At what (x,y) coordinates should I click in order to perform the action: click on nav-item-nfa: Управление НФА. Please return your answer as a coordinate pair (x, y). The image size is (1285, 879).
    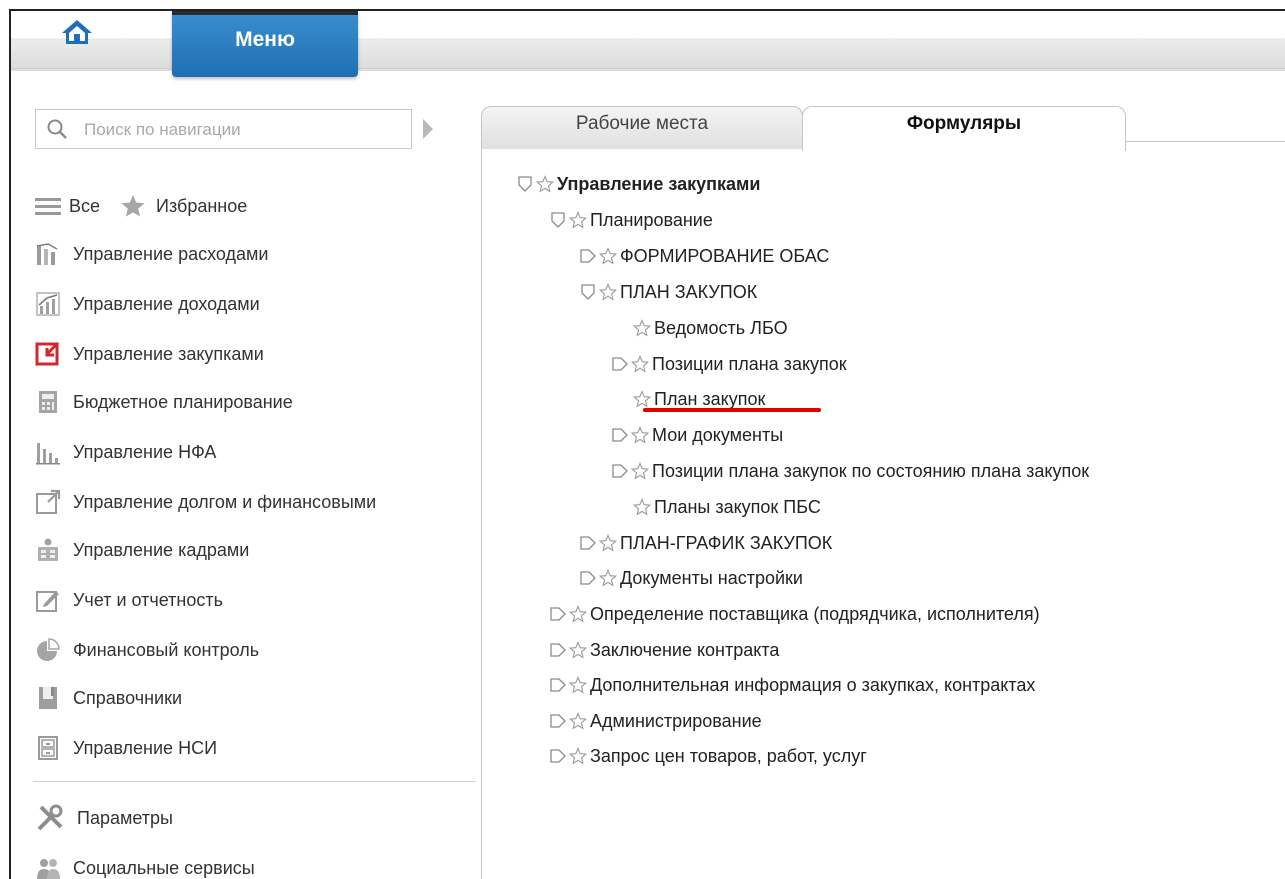
    Looking at the image, I should click on (125, 452).